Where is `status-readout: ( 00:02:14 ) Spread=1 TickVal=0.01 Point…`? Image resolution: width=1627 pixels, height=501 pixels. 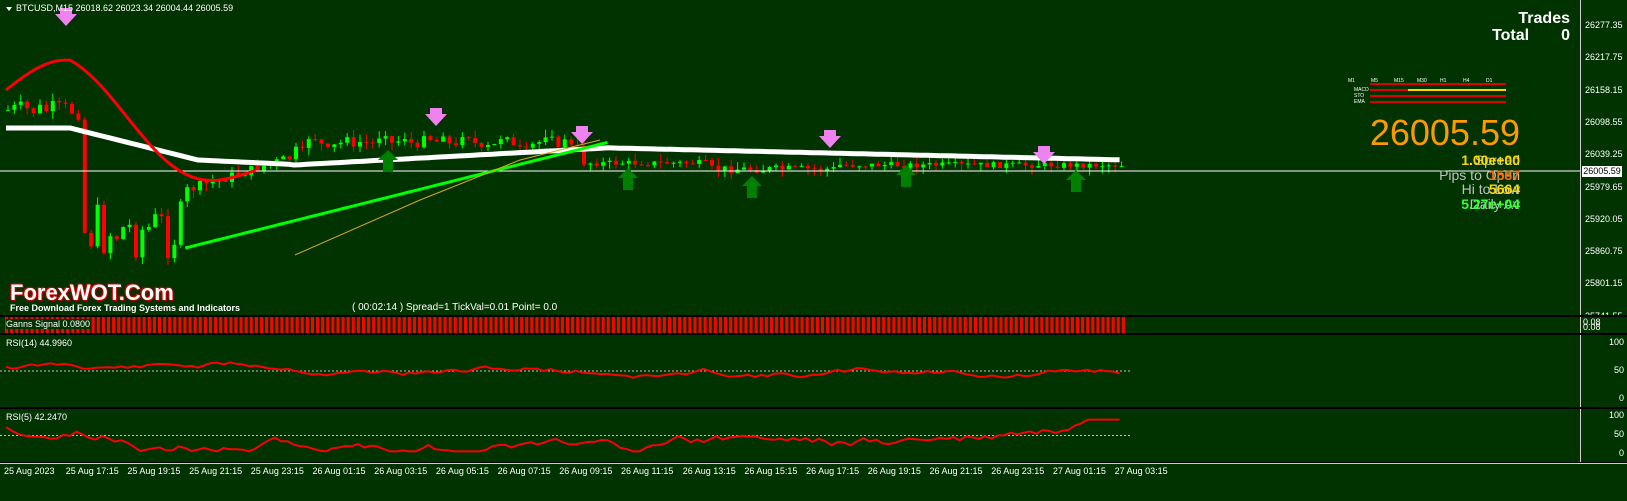
status-readout: ( 00:02:14 ) Spread=1 TickVal=0.01 Point… is located at coordinates (455, 307).